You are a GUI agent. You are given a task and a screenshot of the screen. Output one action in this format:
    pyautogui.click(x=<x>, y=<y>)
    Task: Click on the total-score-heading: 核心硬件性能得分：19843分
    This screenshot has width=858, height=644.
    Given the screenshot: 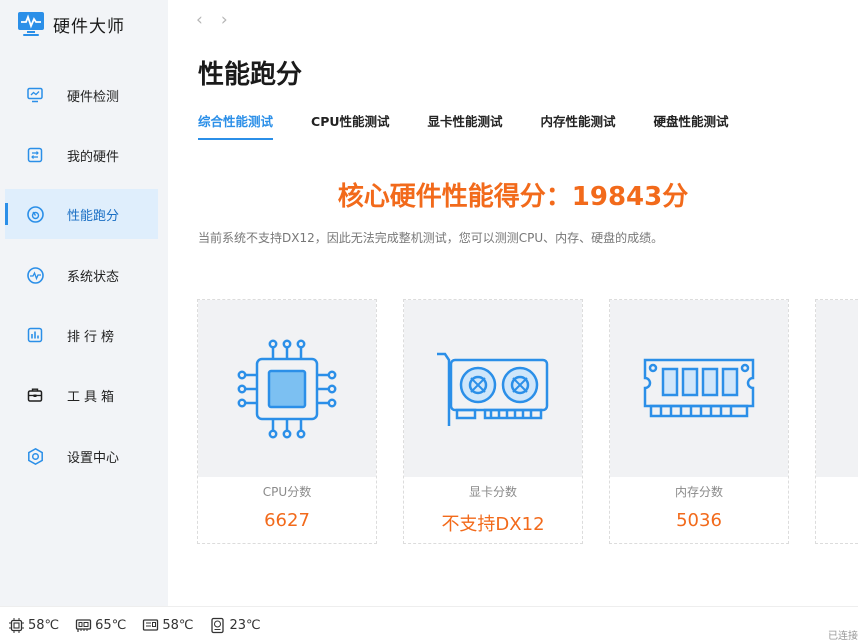 What is the action you would take?
    pyautogui.click(x=513, y=197)
    